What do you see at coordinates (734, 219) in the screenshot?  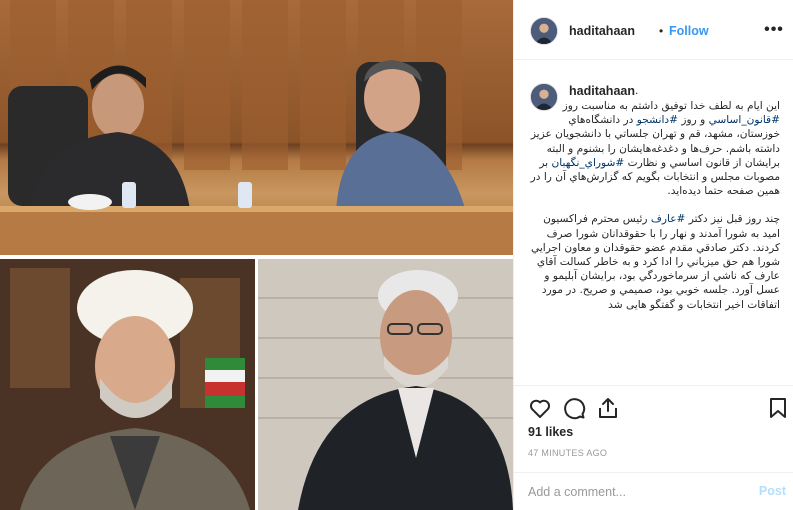 I see `caption-text-segment: چند روز قبل نيز دکتر` at bounding box center [734, 219].